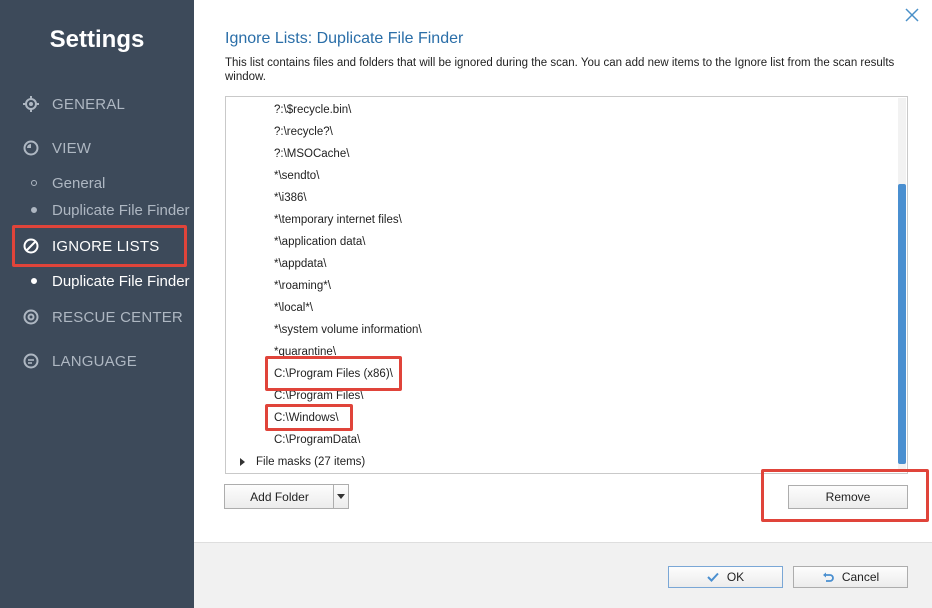 The height and width of the screenshot is (608, 932). What do you see at coordinates (79, 183) in the screenshot?
I see `nav-view-general-label: General` at bounding box center [79, 183].